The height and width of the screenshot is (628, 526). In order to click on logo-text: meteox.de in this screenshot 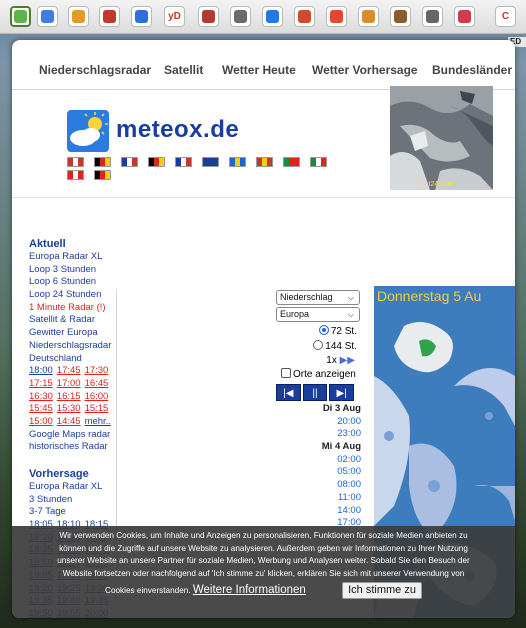, I will do `click(178, 129)`.